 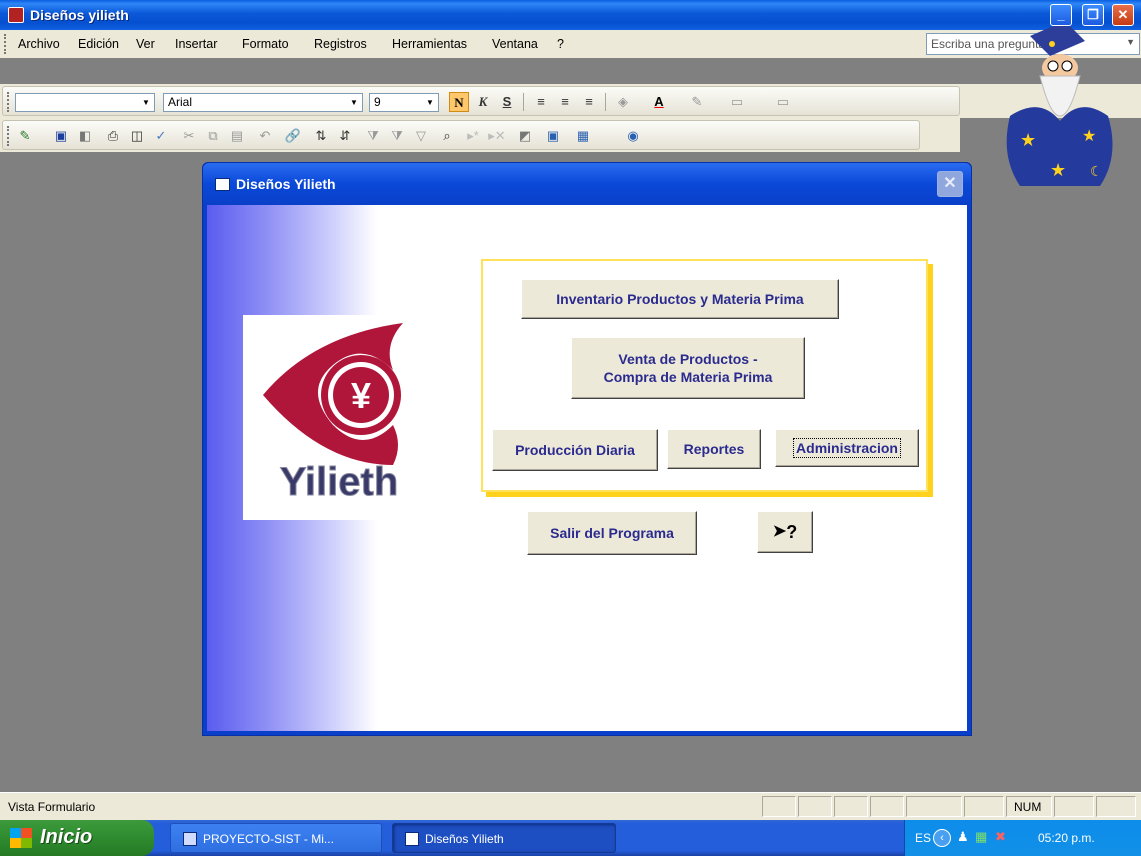 What do you see at coordinates (963, 837) in the screenshot?
I see `wizard-tray-icon: ♟` at bounding box center [963, 837].